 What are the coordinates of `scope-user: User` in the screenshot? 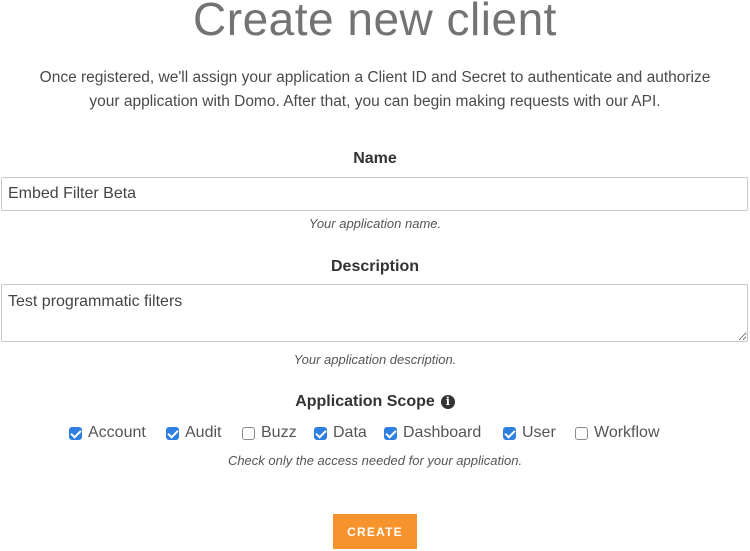 It's located at (529, 433).